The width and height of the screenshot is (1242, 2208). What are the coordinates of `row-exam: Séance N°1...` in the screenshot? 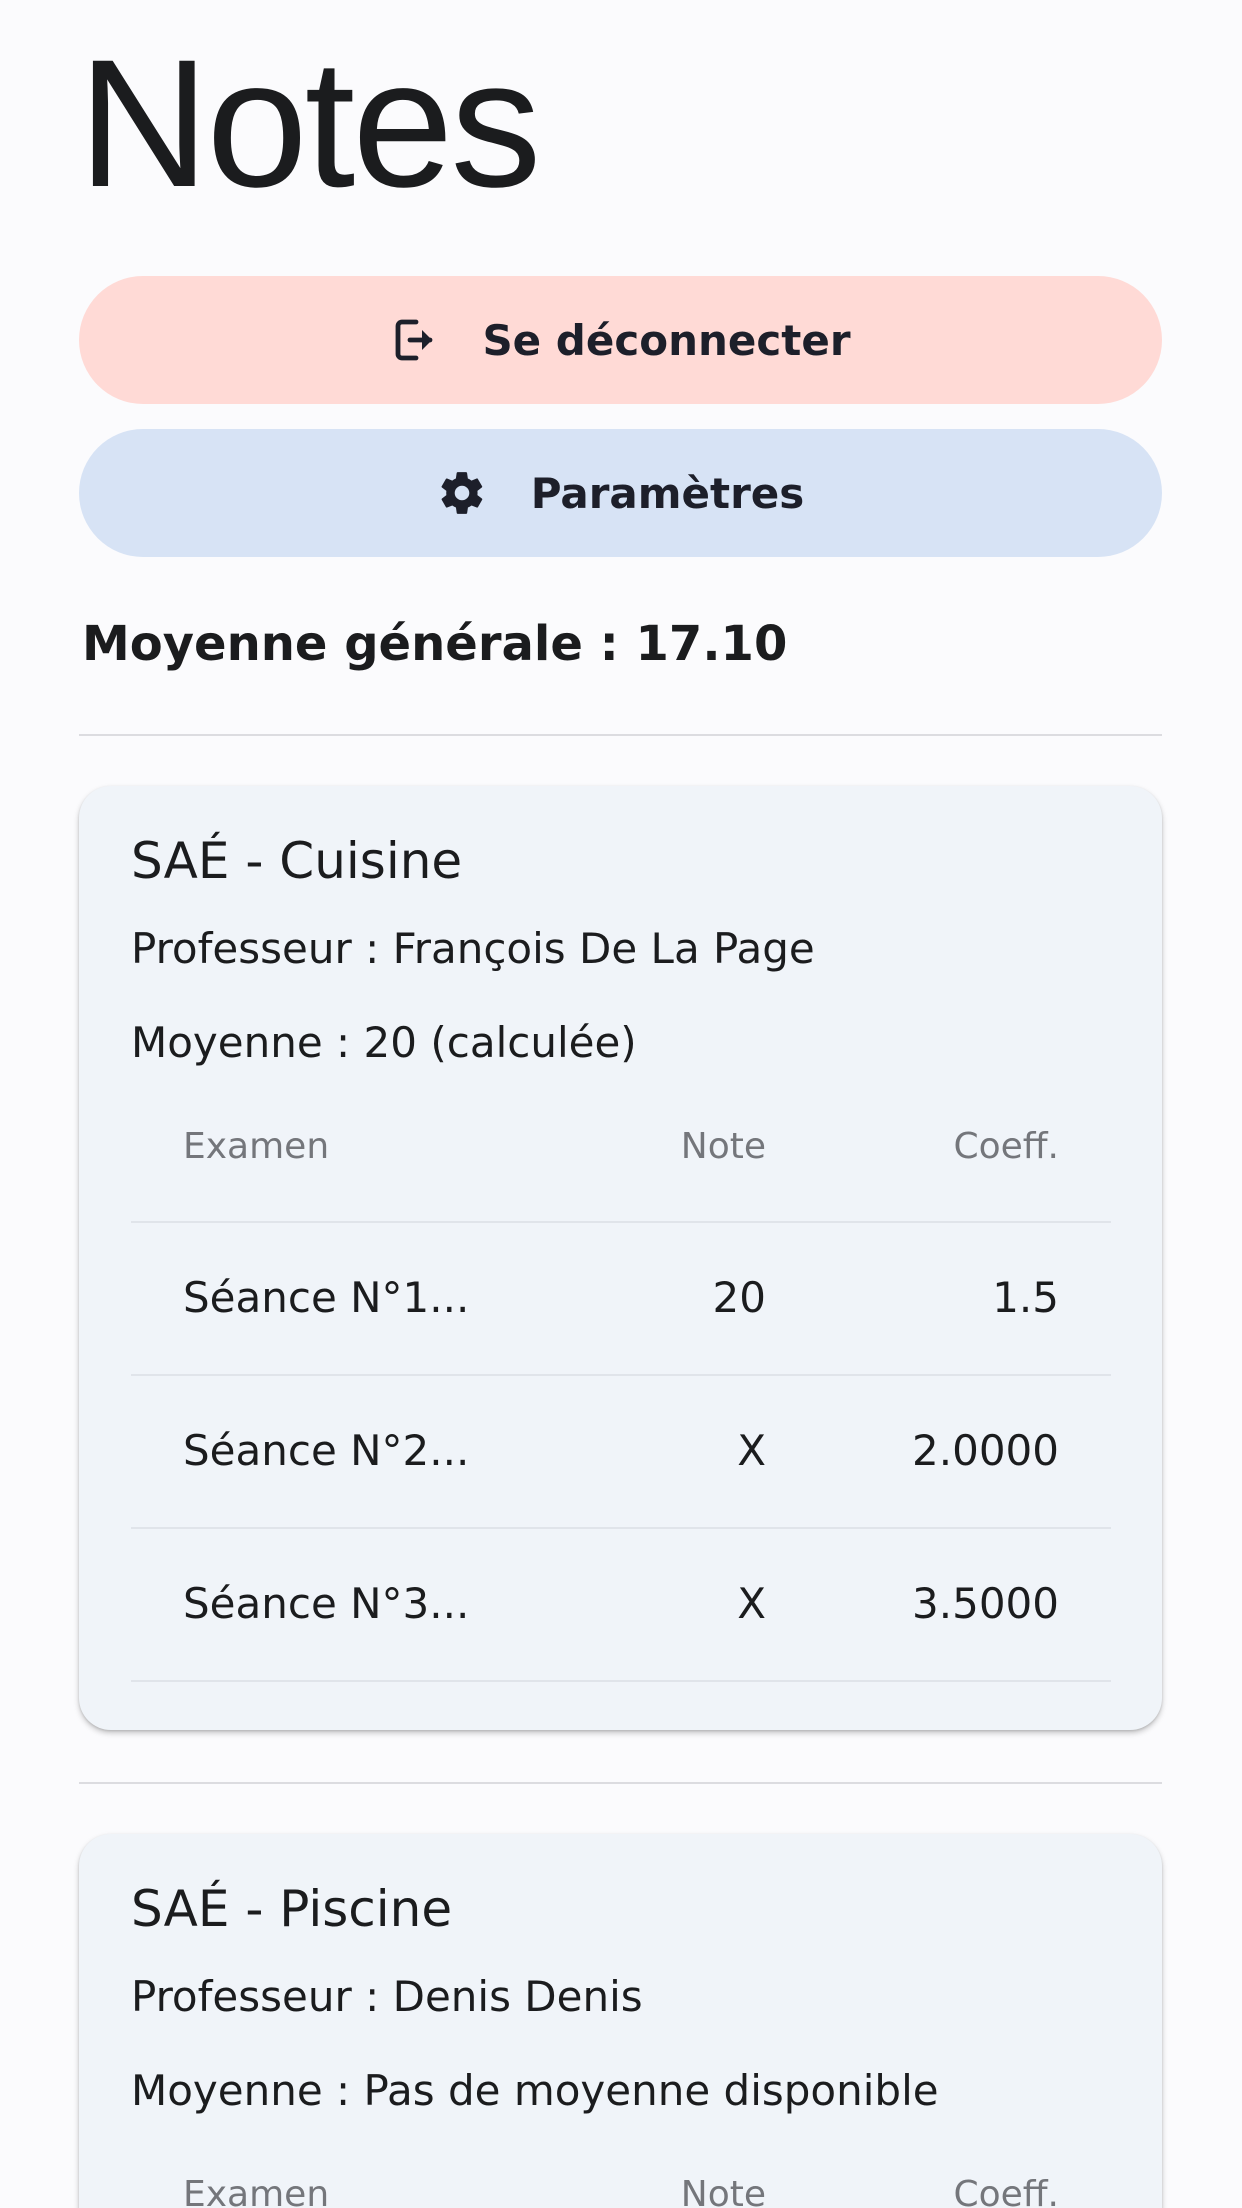 It's located at (326, 1297).